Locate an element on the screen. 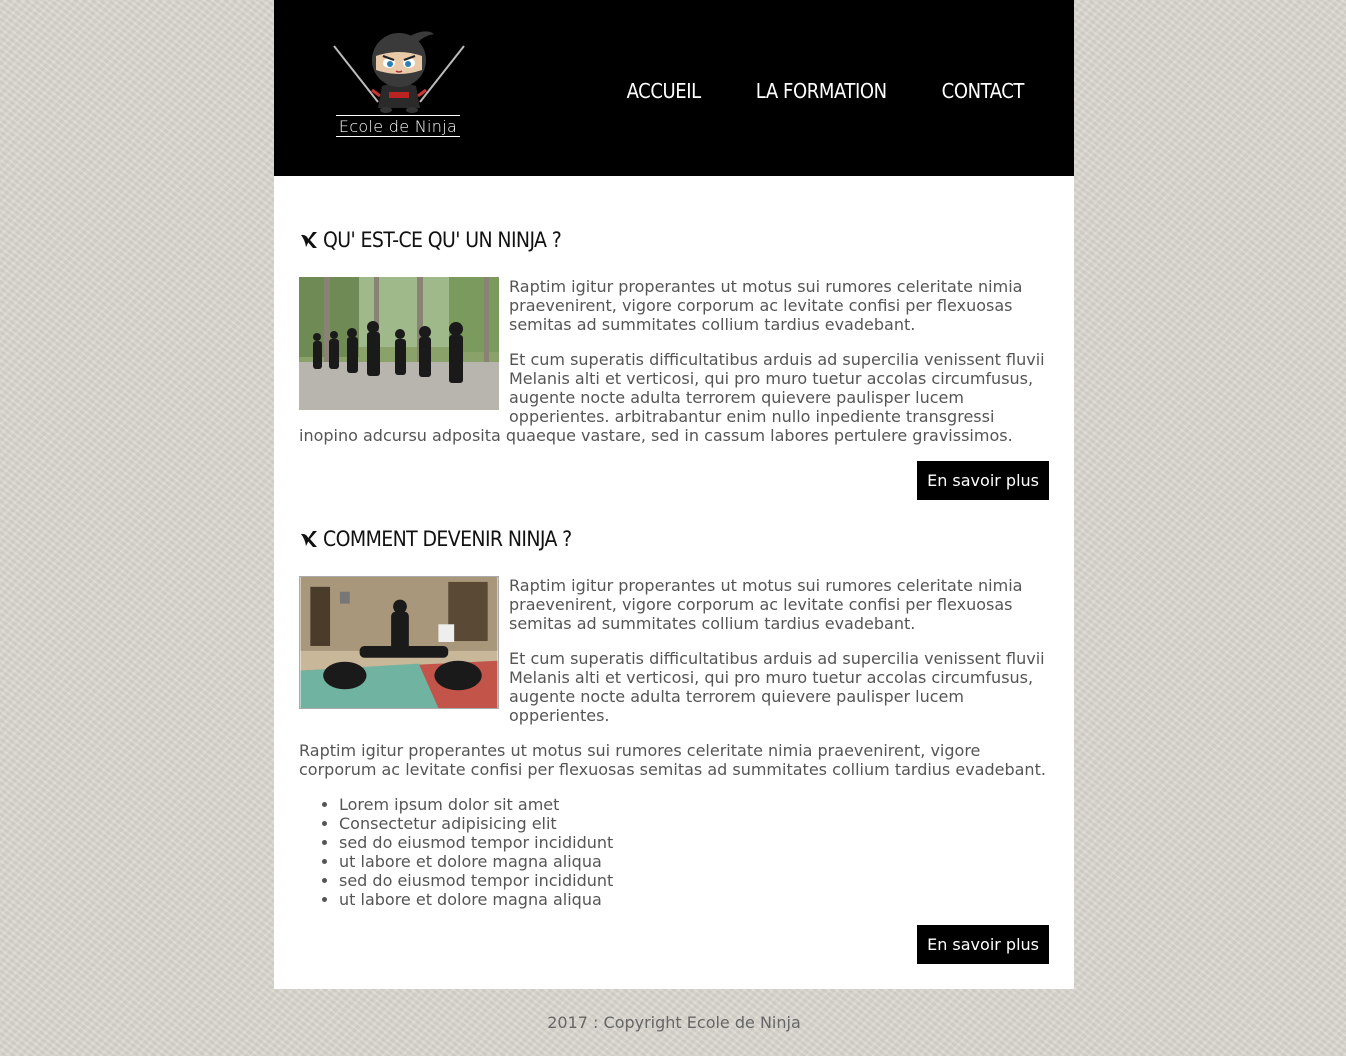 This screenshot has height=1056, width=1346. logo-text: Ecole de Ninja is located at coordinates (398, 126).